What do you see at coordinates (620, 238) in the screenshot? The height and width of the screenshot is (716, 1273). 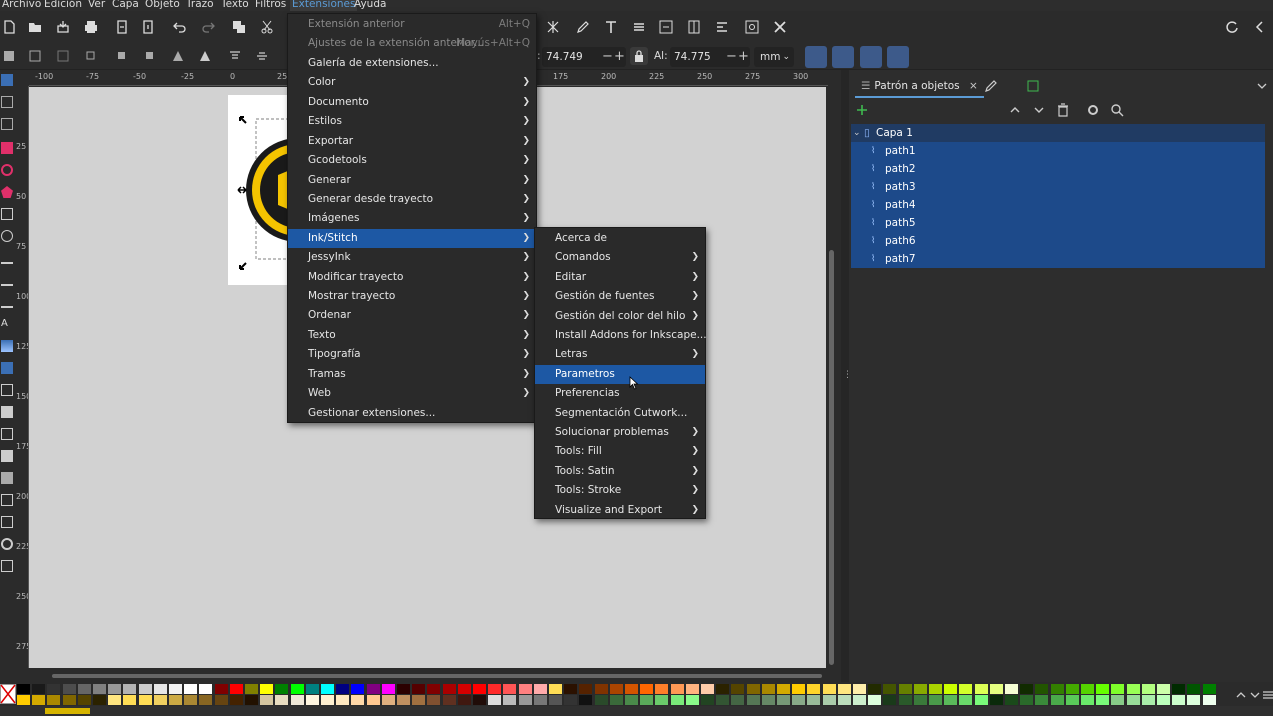 I see `inkstitch-menu-item: Acerca de` at bounding box center [620, 238].